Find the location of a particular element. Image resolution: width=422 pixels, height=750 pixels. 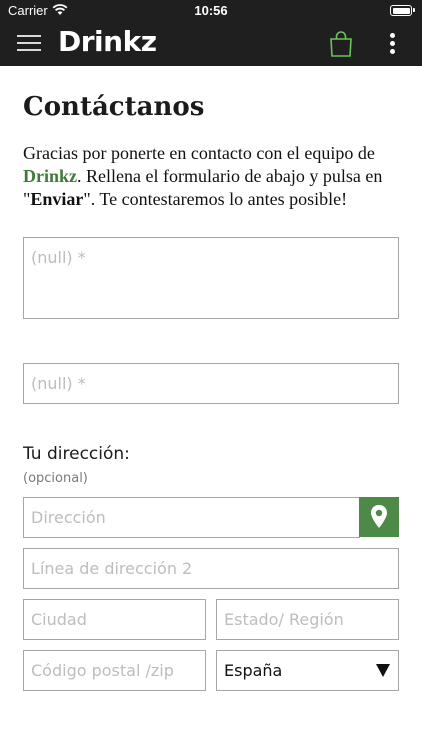

battery-icon is located at coordinates (402, 10).